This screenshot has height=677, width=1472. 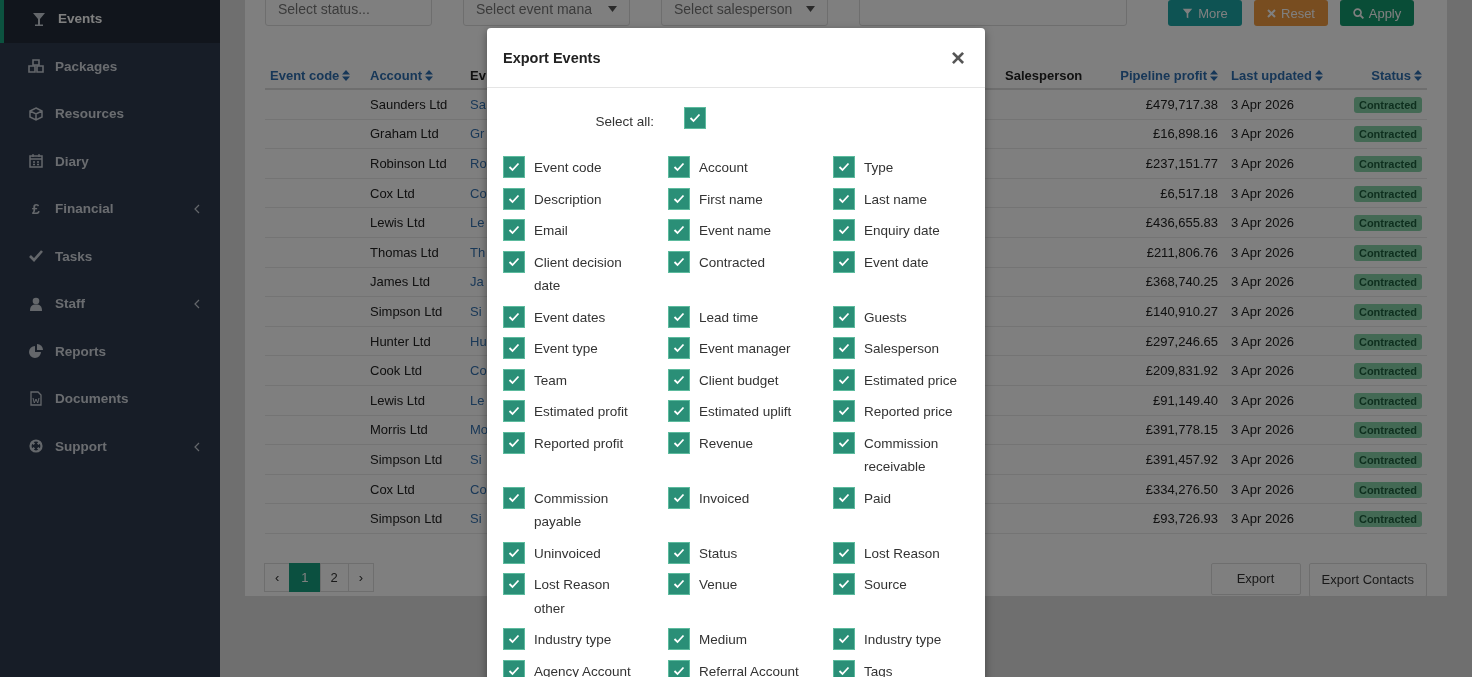 I want to click on export-button: Export Contacts, so click(x=1367, y=579).